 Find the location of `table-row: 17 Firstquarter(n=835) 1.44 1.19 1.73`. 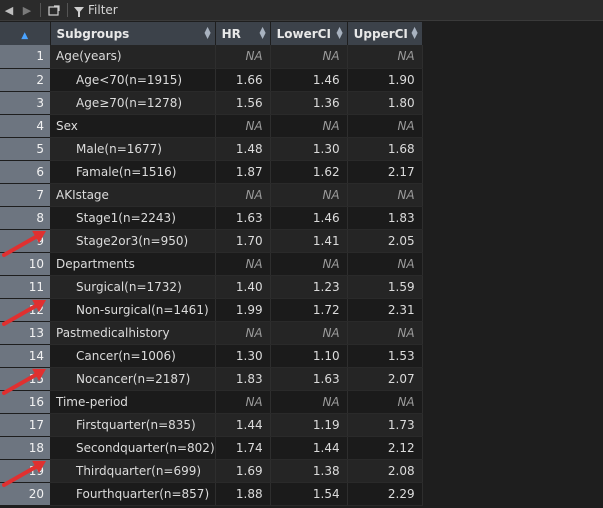

table-row: 17 Firstquarter(n=835) 1.44 1.19 1.73 is located at coordinates (211, 425).